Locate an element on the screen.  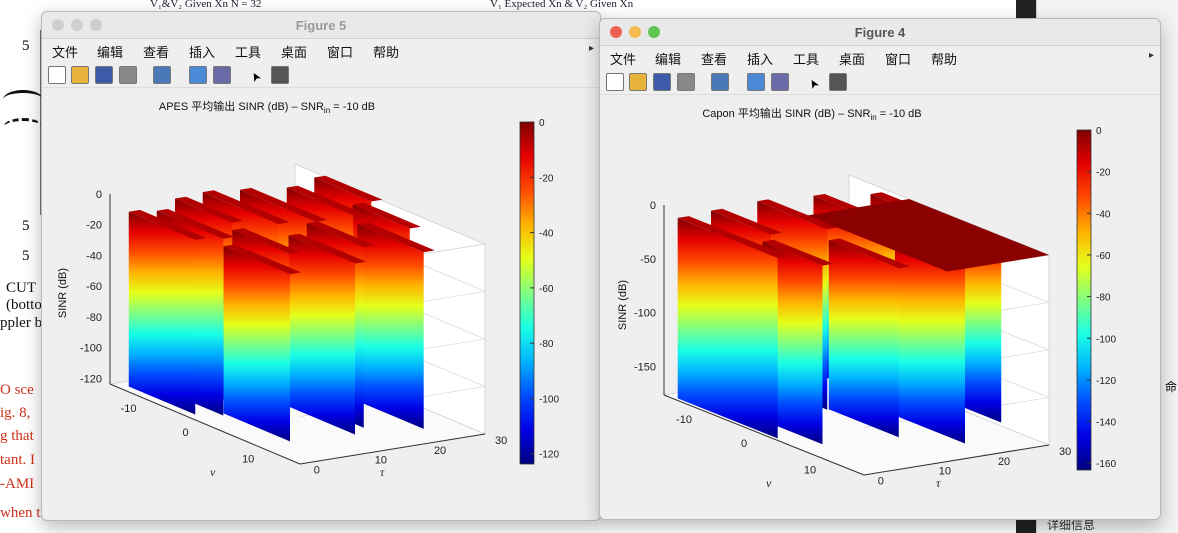
z-tick-label: -60 is located at coordinates (94, 287).